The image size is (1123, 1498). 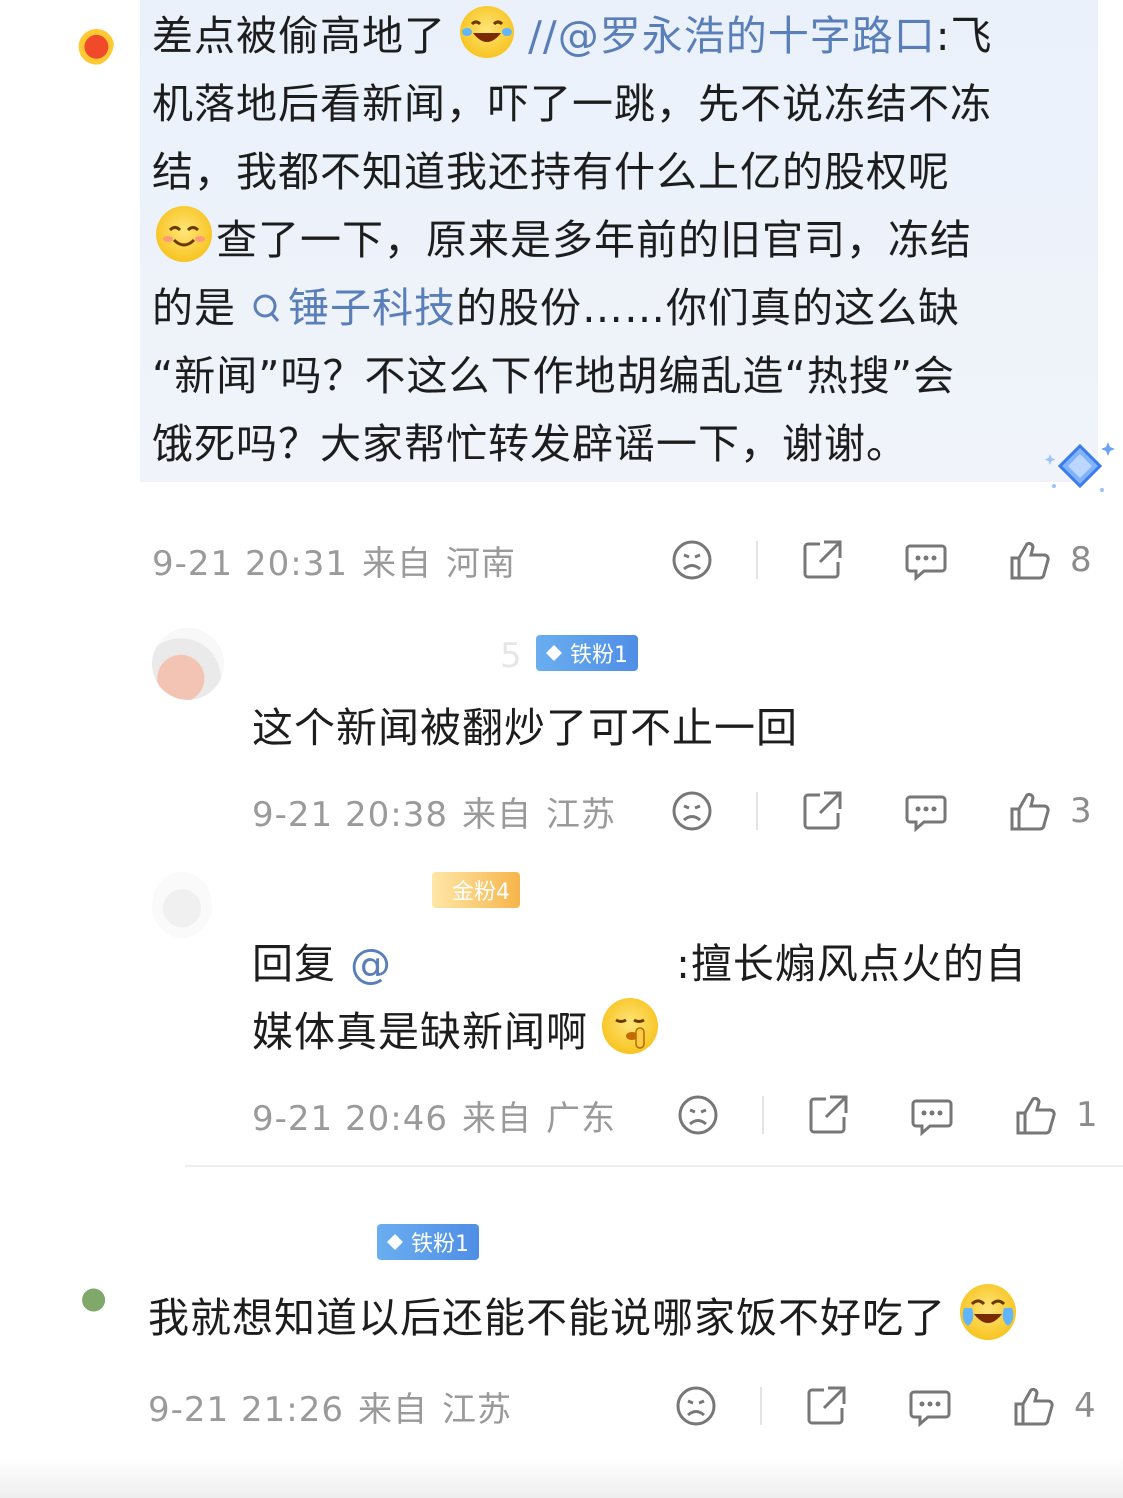 I want to click on location: 河南, so click(x=480, y=563).